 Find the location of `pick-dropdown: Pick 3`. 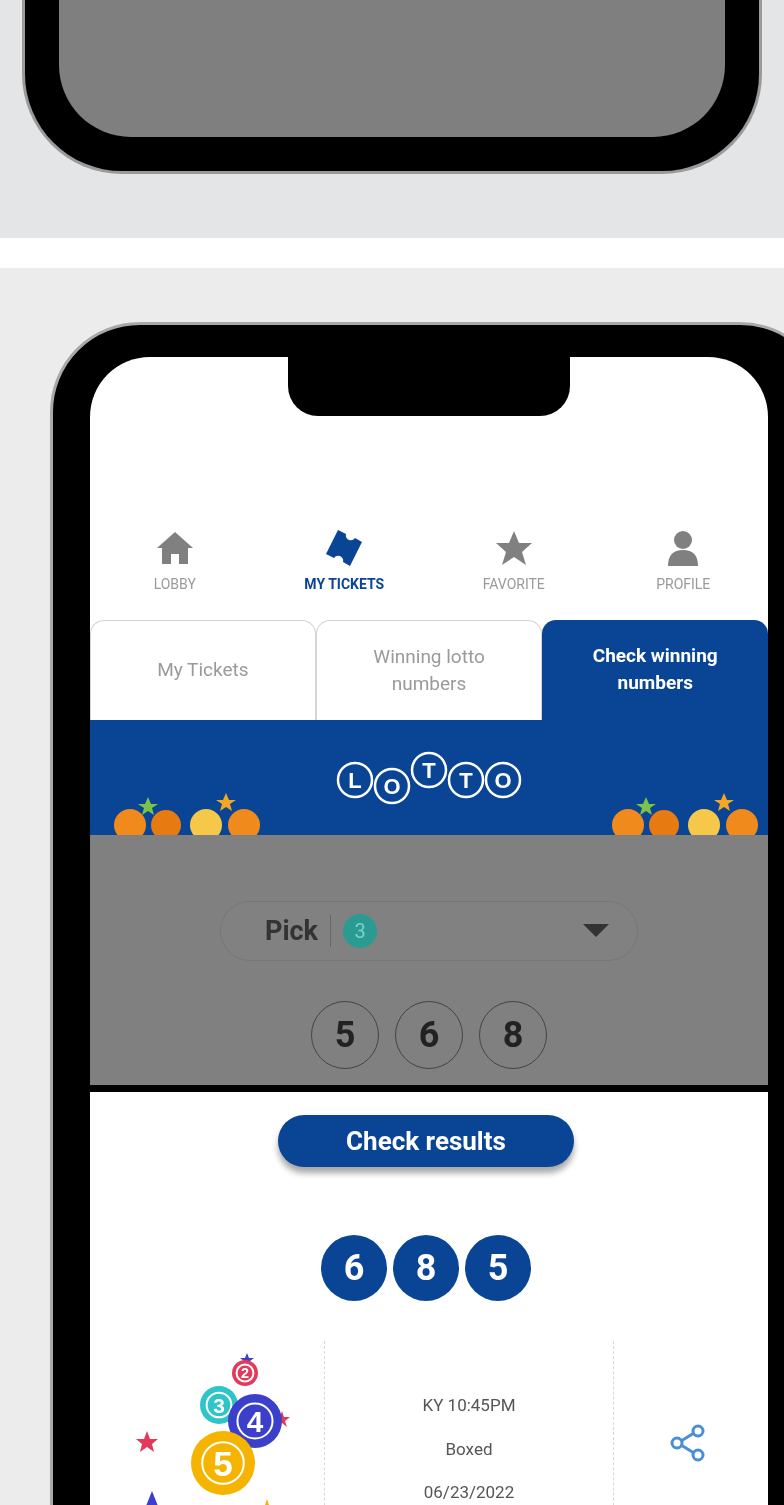

pick-dropdown: Pick 3 is located at coordinates (429, 931).